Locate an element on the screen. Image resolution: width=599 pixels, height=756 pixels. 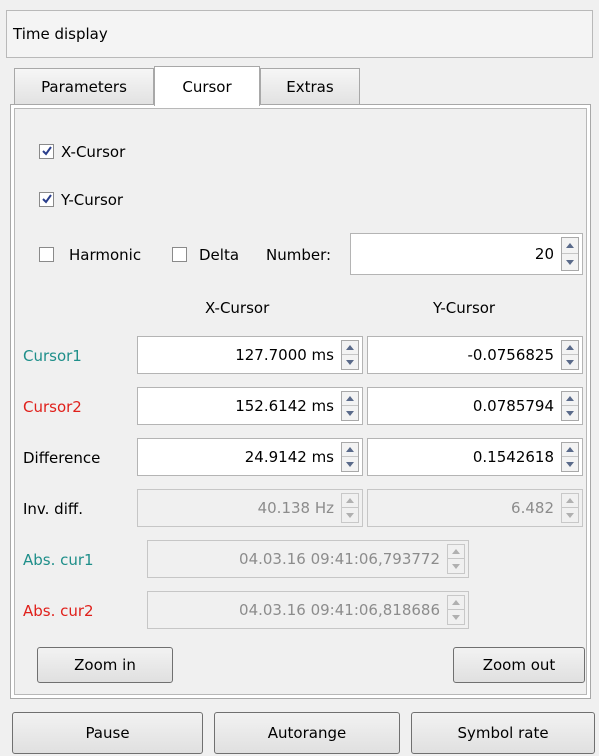
y-cursor-checkbox is located at coordinates (46, 199).